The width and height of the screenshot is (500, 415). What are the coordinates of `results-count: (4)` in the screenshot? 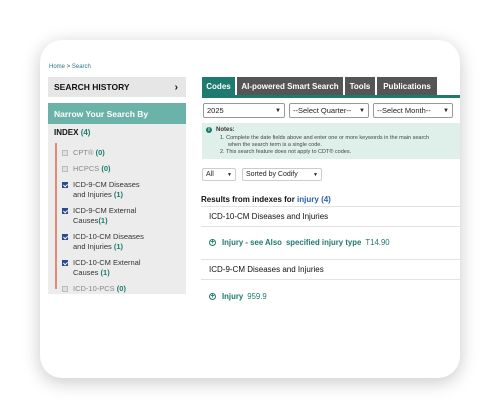 It's located at (326, 199).